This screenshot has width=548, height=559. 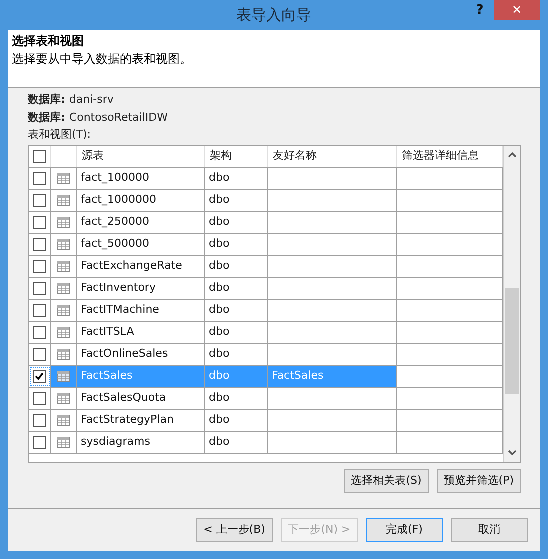 What do you see at coordinates (123, 398) in the screenshot?
I see `table-cell-text: FactSalesQuota` at bounding box center [123, 398].